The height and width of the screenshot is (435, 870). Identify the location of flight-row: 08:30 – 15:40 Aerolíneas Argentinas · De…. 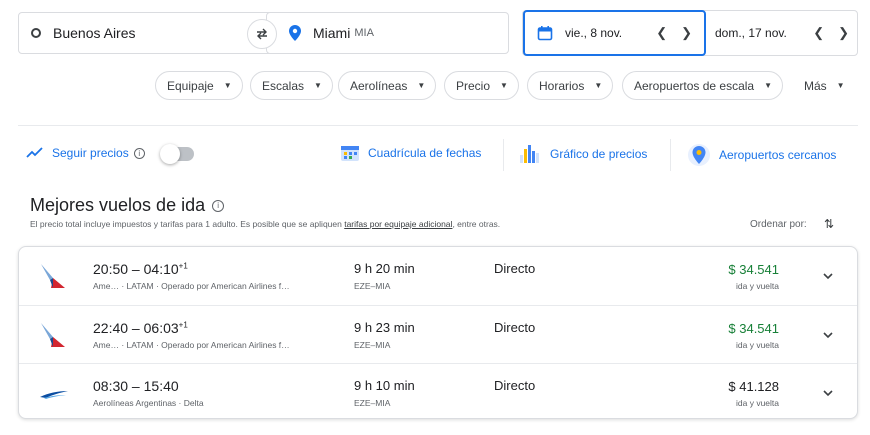
(438, 390).